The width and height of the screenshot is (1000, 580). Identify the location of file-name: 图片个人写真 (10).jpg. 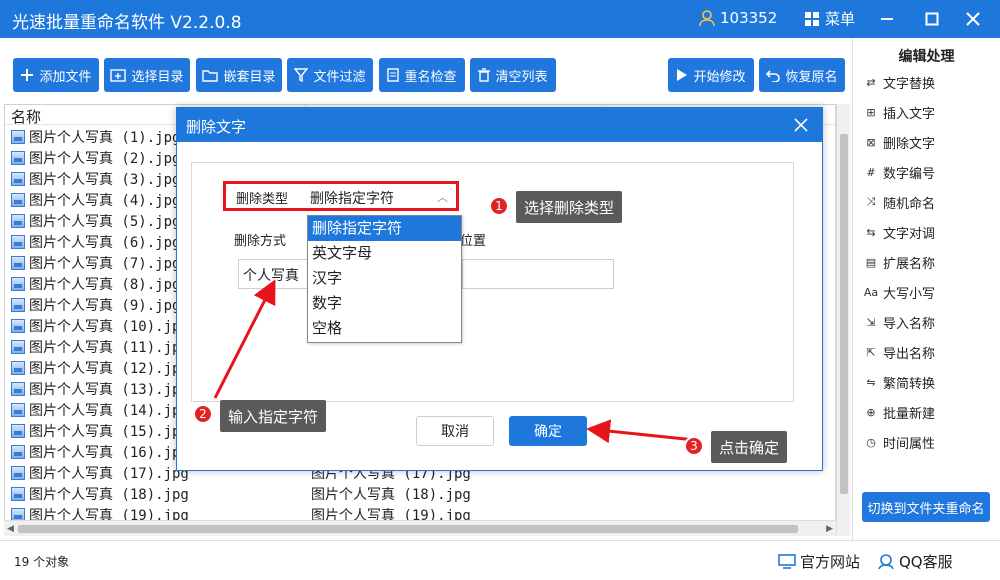
(109, 327).